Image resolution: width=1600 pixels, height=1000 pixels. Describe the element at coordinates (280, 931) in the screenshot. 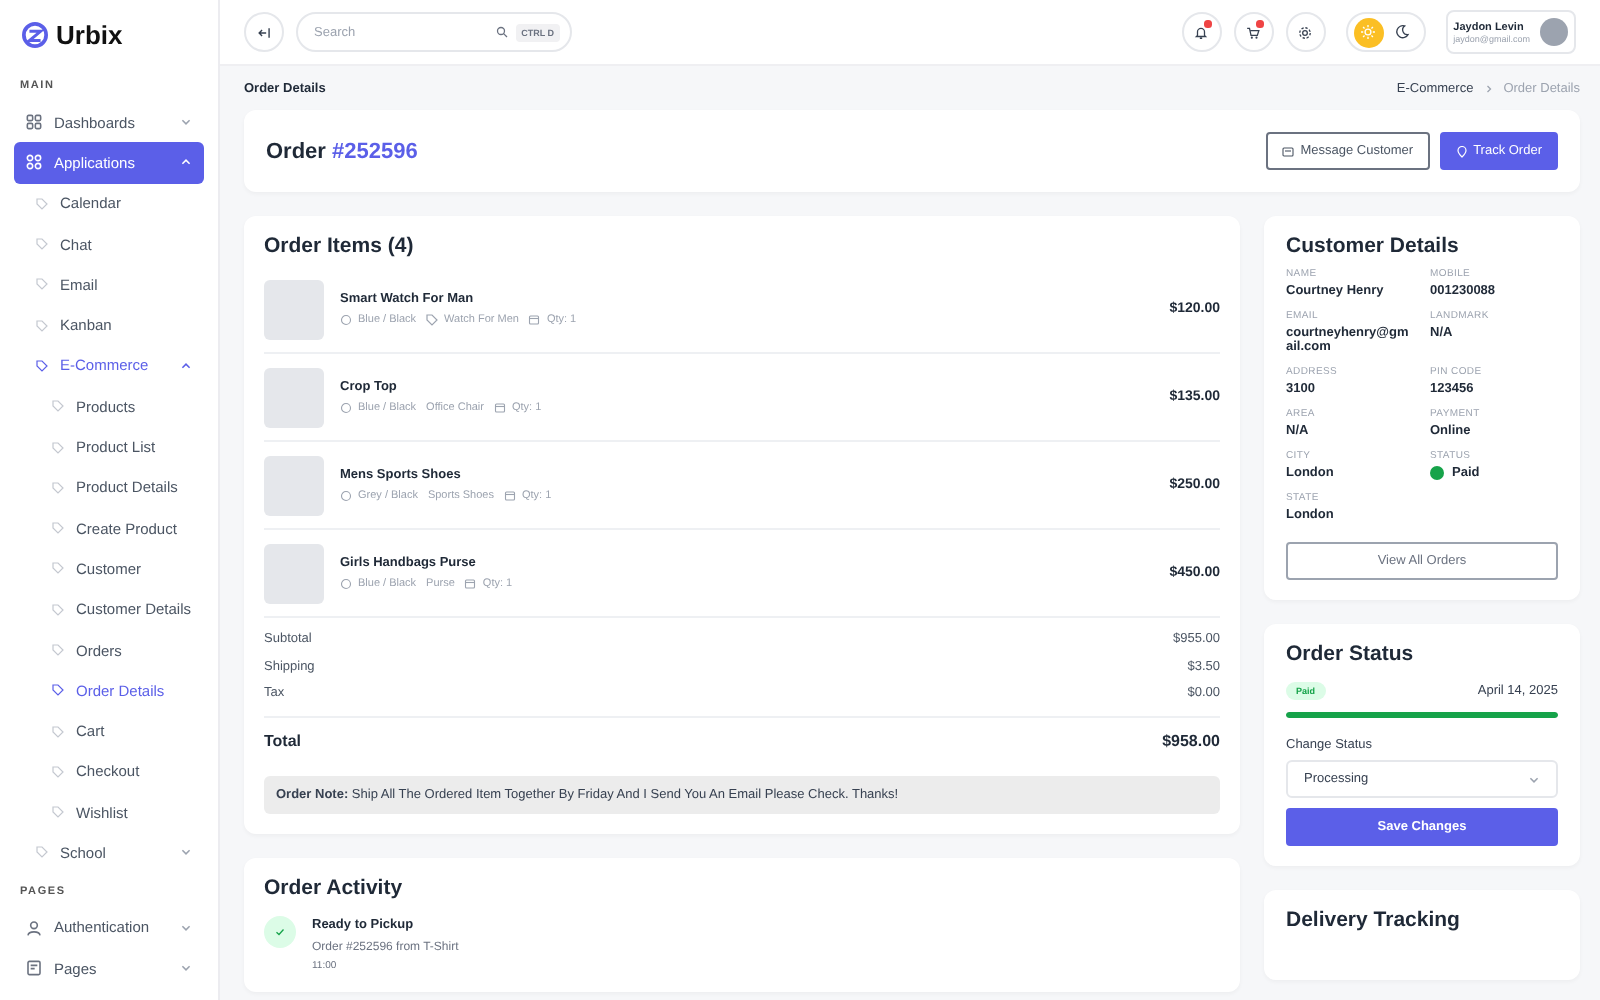

I see `check-icon` at that location.